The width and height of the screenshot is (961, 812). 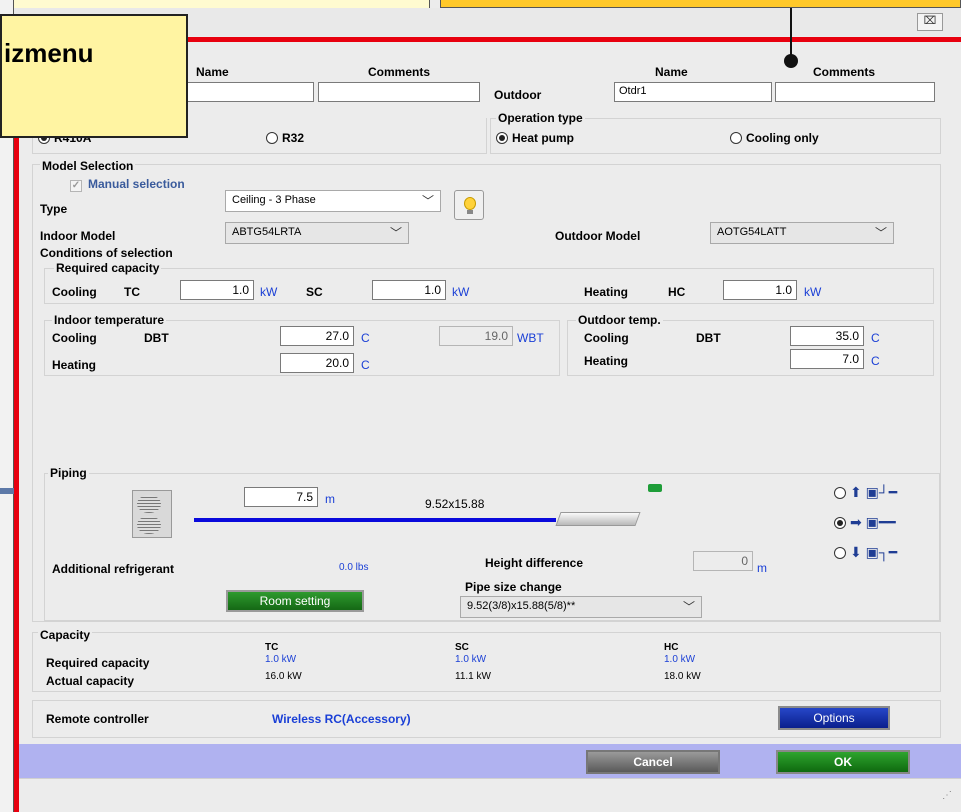 What do you see at coordinates (399, 92) in the screenshot?
I see `indoor-comments-field` at bounding box center [399, 92].